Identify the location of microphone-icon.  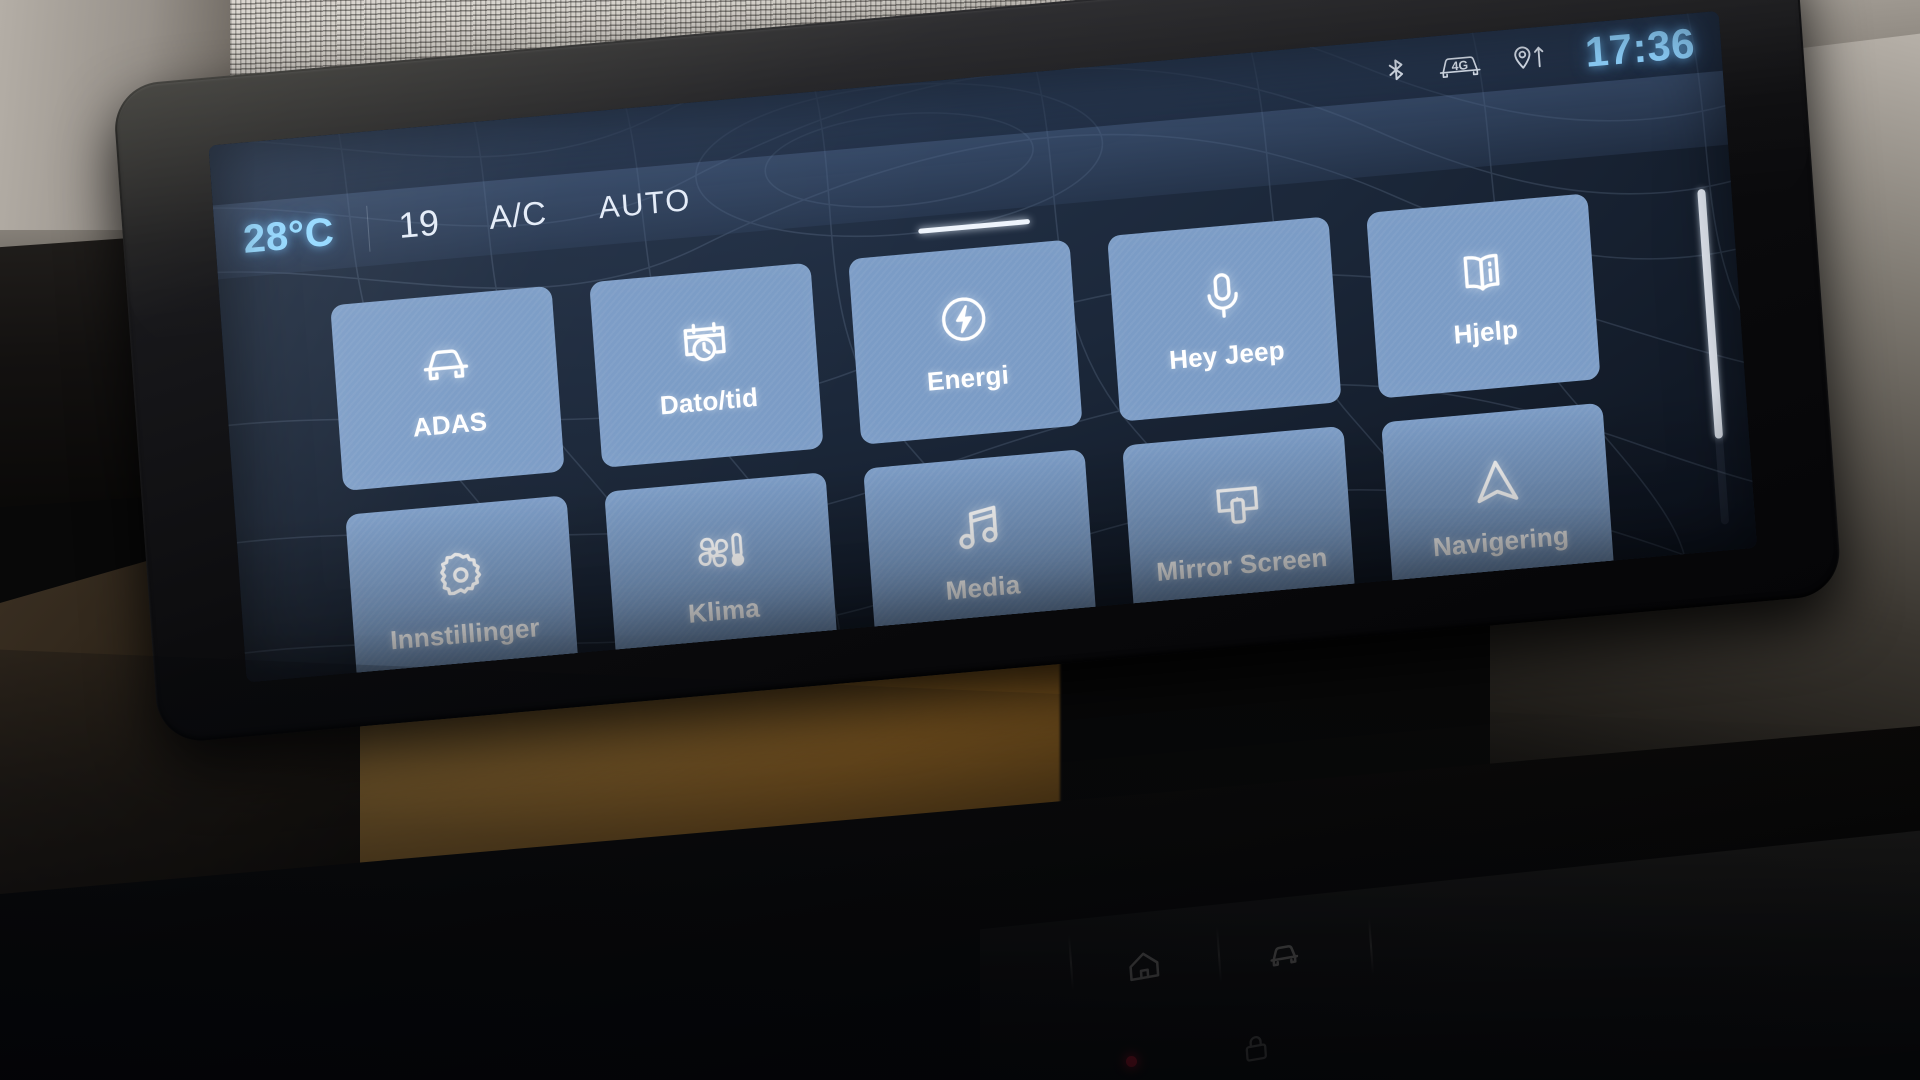
(1223, 295).